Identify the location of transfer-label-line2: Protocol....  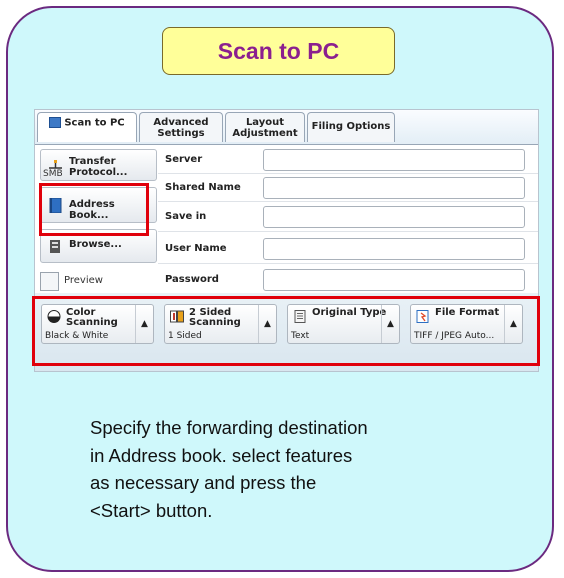
(98, 172).